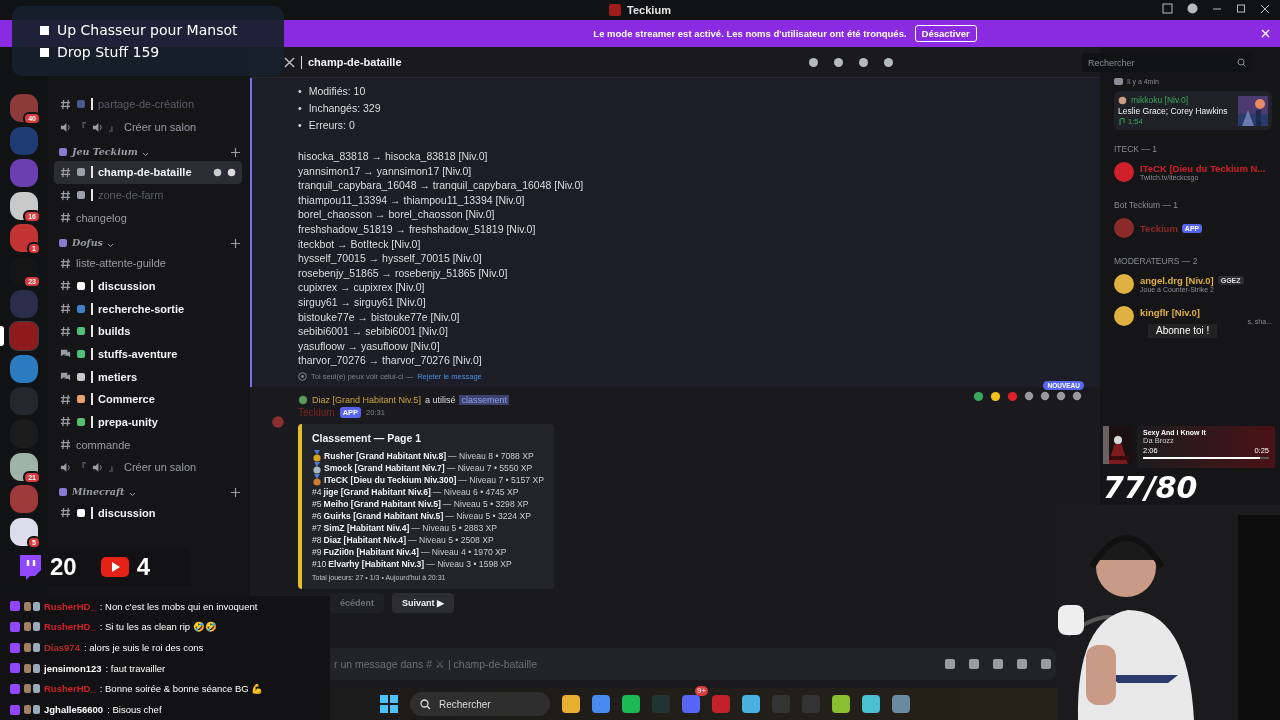 The width and height of the screenshot is (1280, 720). What do you see at coordinates (362, 302) in the screenshot?
I see `rename-line: sirguy61 → sirguy61 [Niv.0]` at bounding box center [362, 302].